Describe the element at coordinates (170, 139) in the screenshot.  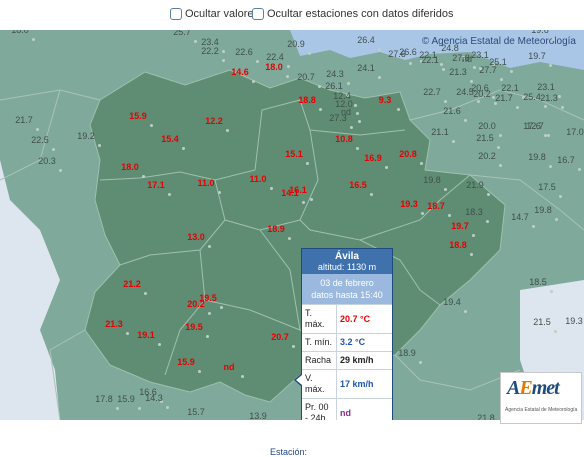
I see `region-station-value-label: 15.4` at that location.